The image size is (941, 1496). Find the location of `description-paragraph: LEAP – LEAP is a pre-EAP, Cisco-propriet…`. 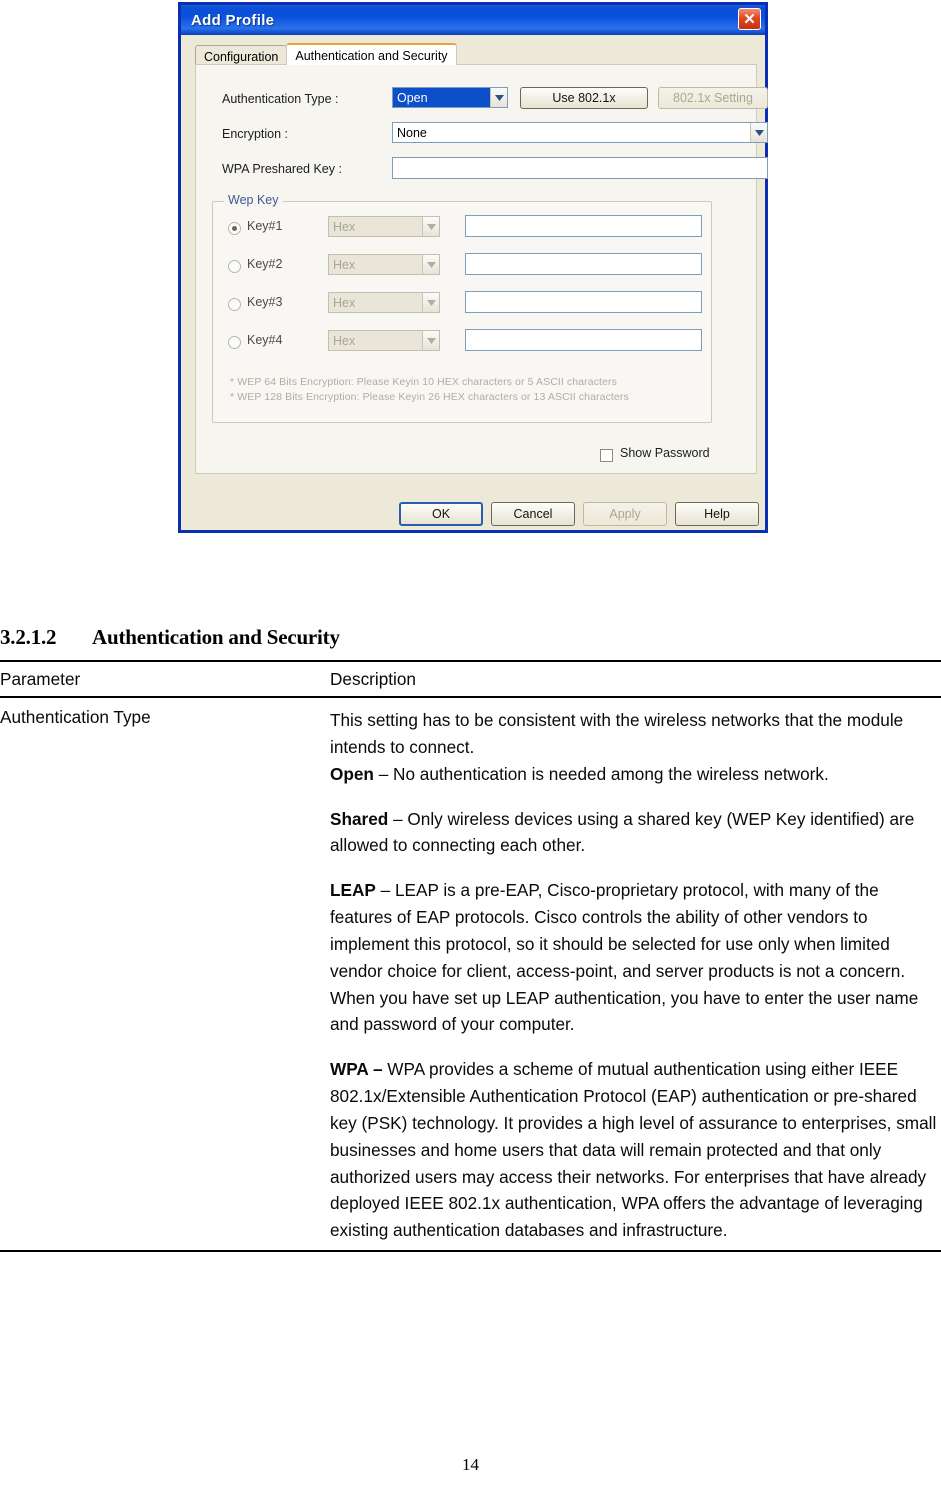

description-paragraph: LEAP – LEAP is a pre-EAP, Cisco-propriet… is located at coordinates (635, 957).